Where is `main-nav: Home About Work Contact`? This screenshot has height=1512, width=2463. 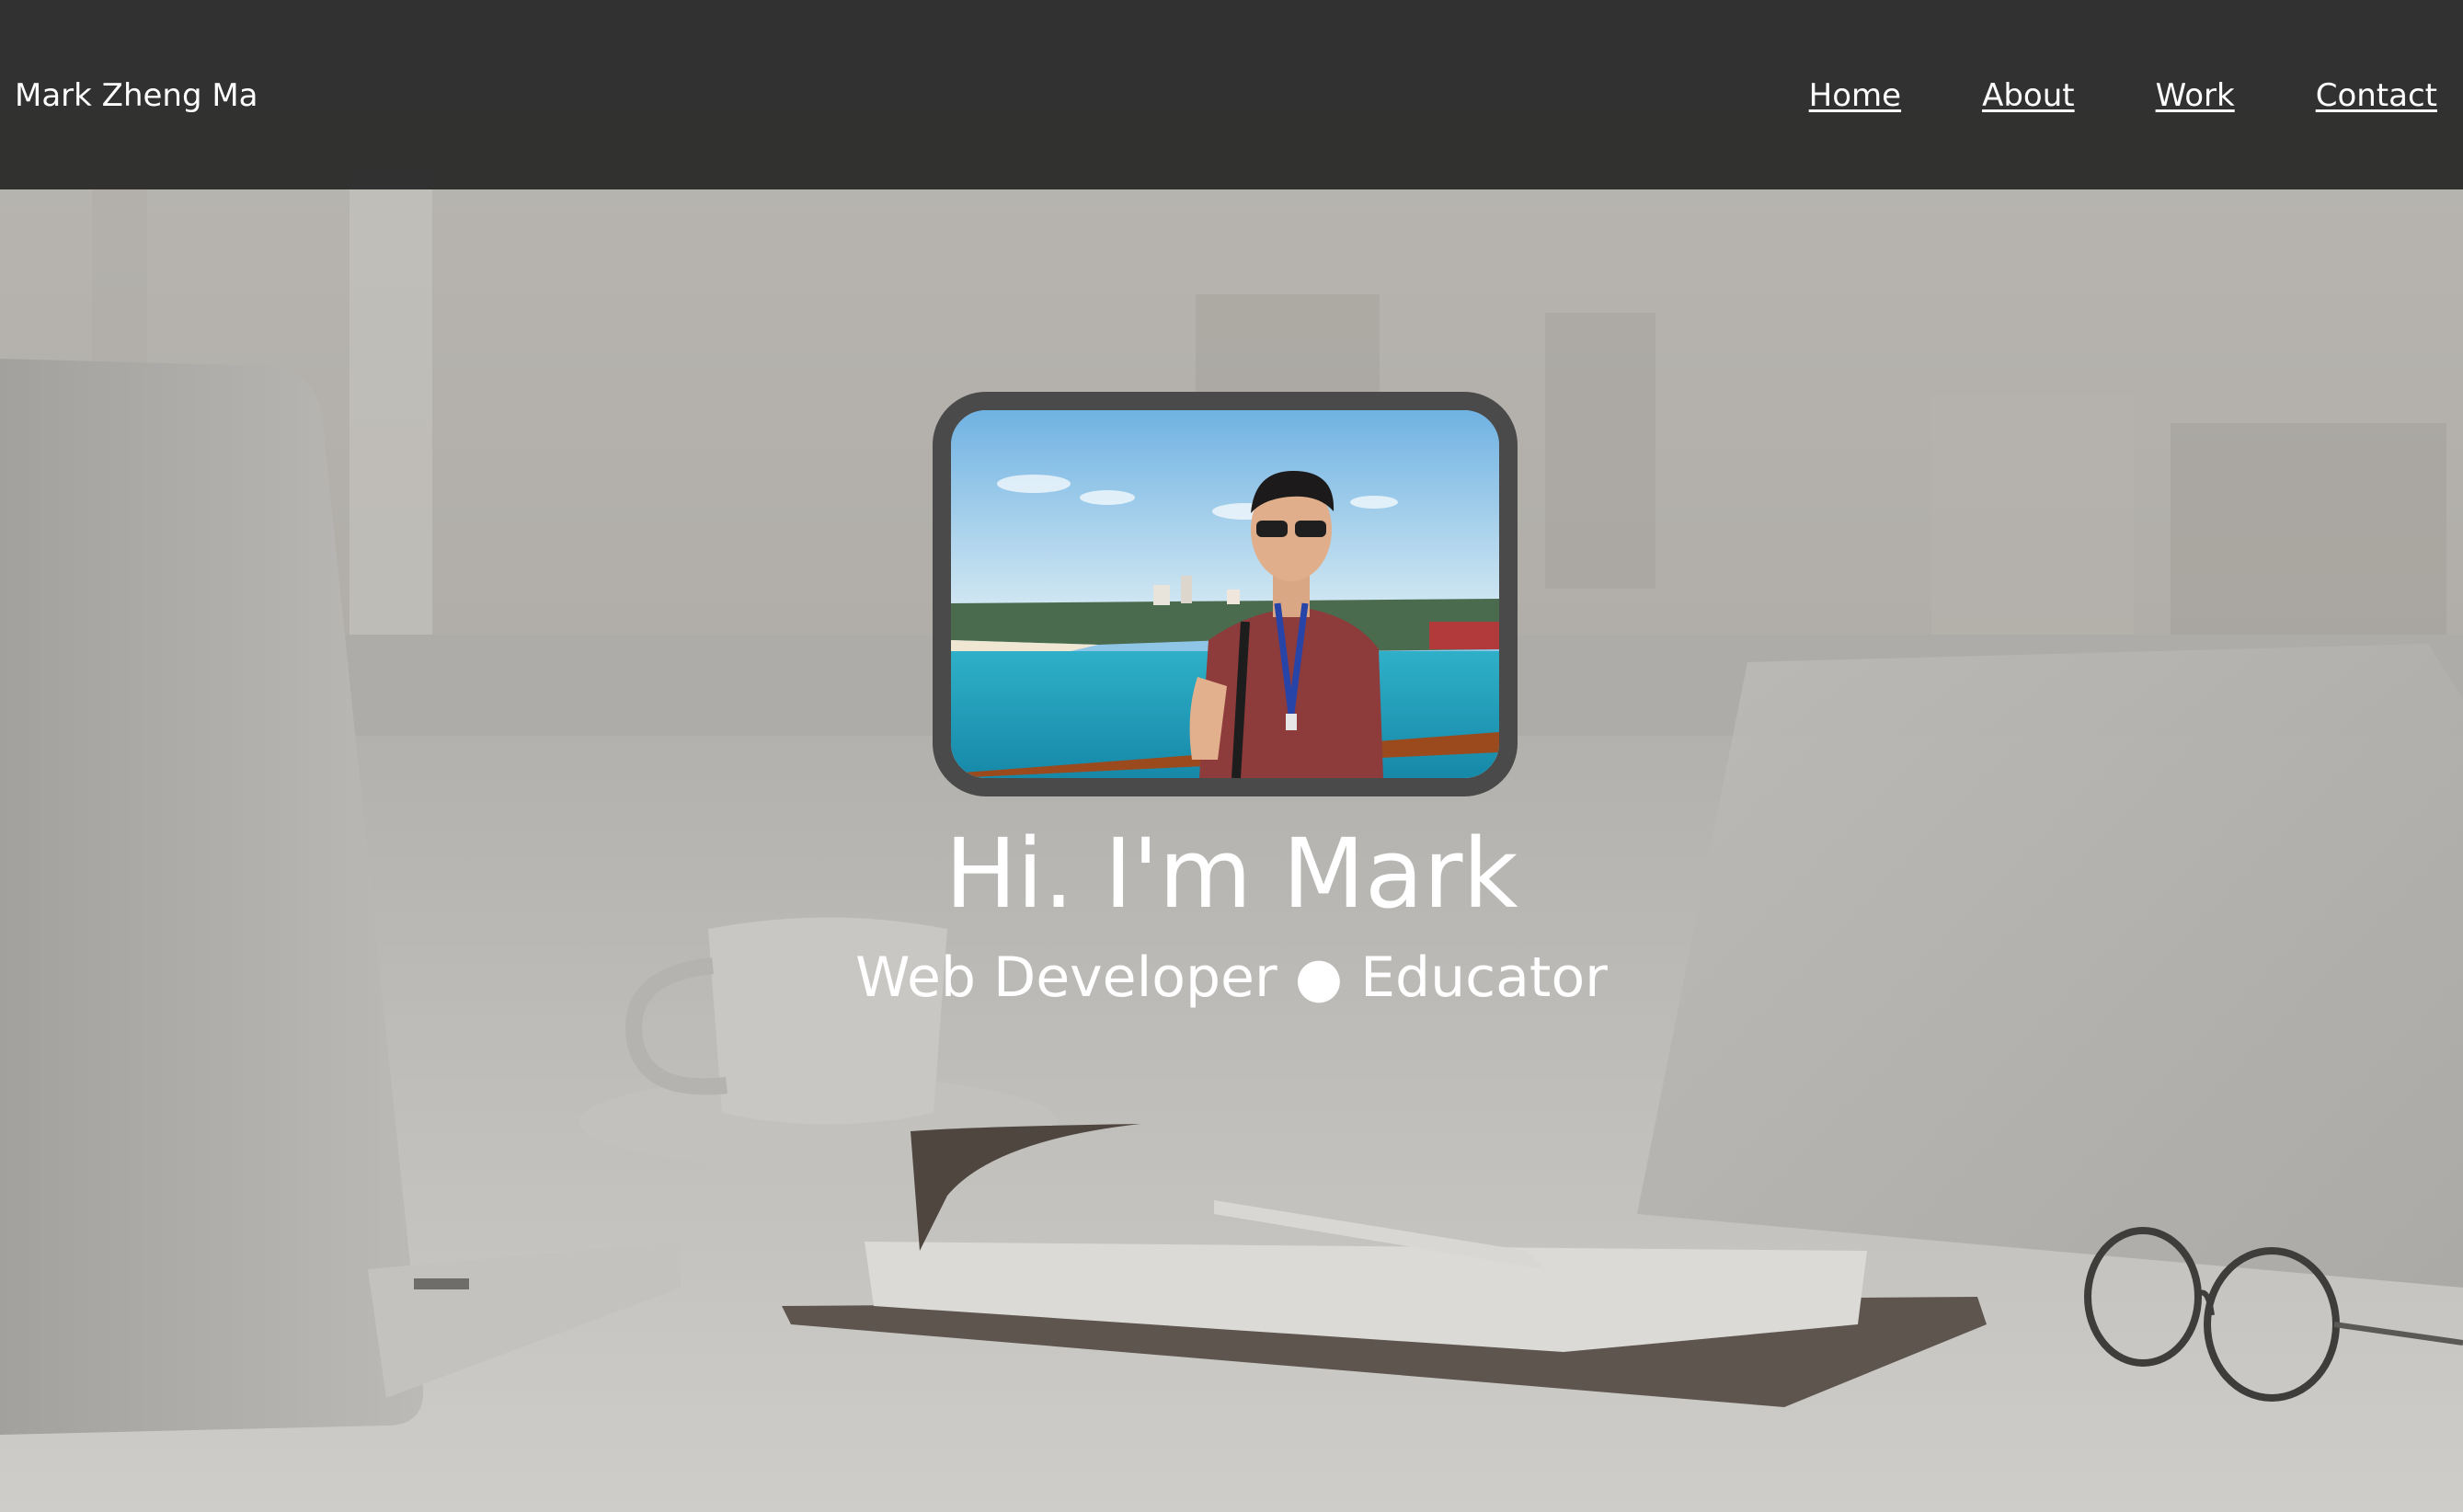
main-nav: Home About Work Contact is located at coordinates (2123, 95).